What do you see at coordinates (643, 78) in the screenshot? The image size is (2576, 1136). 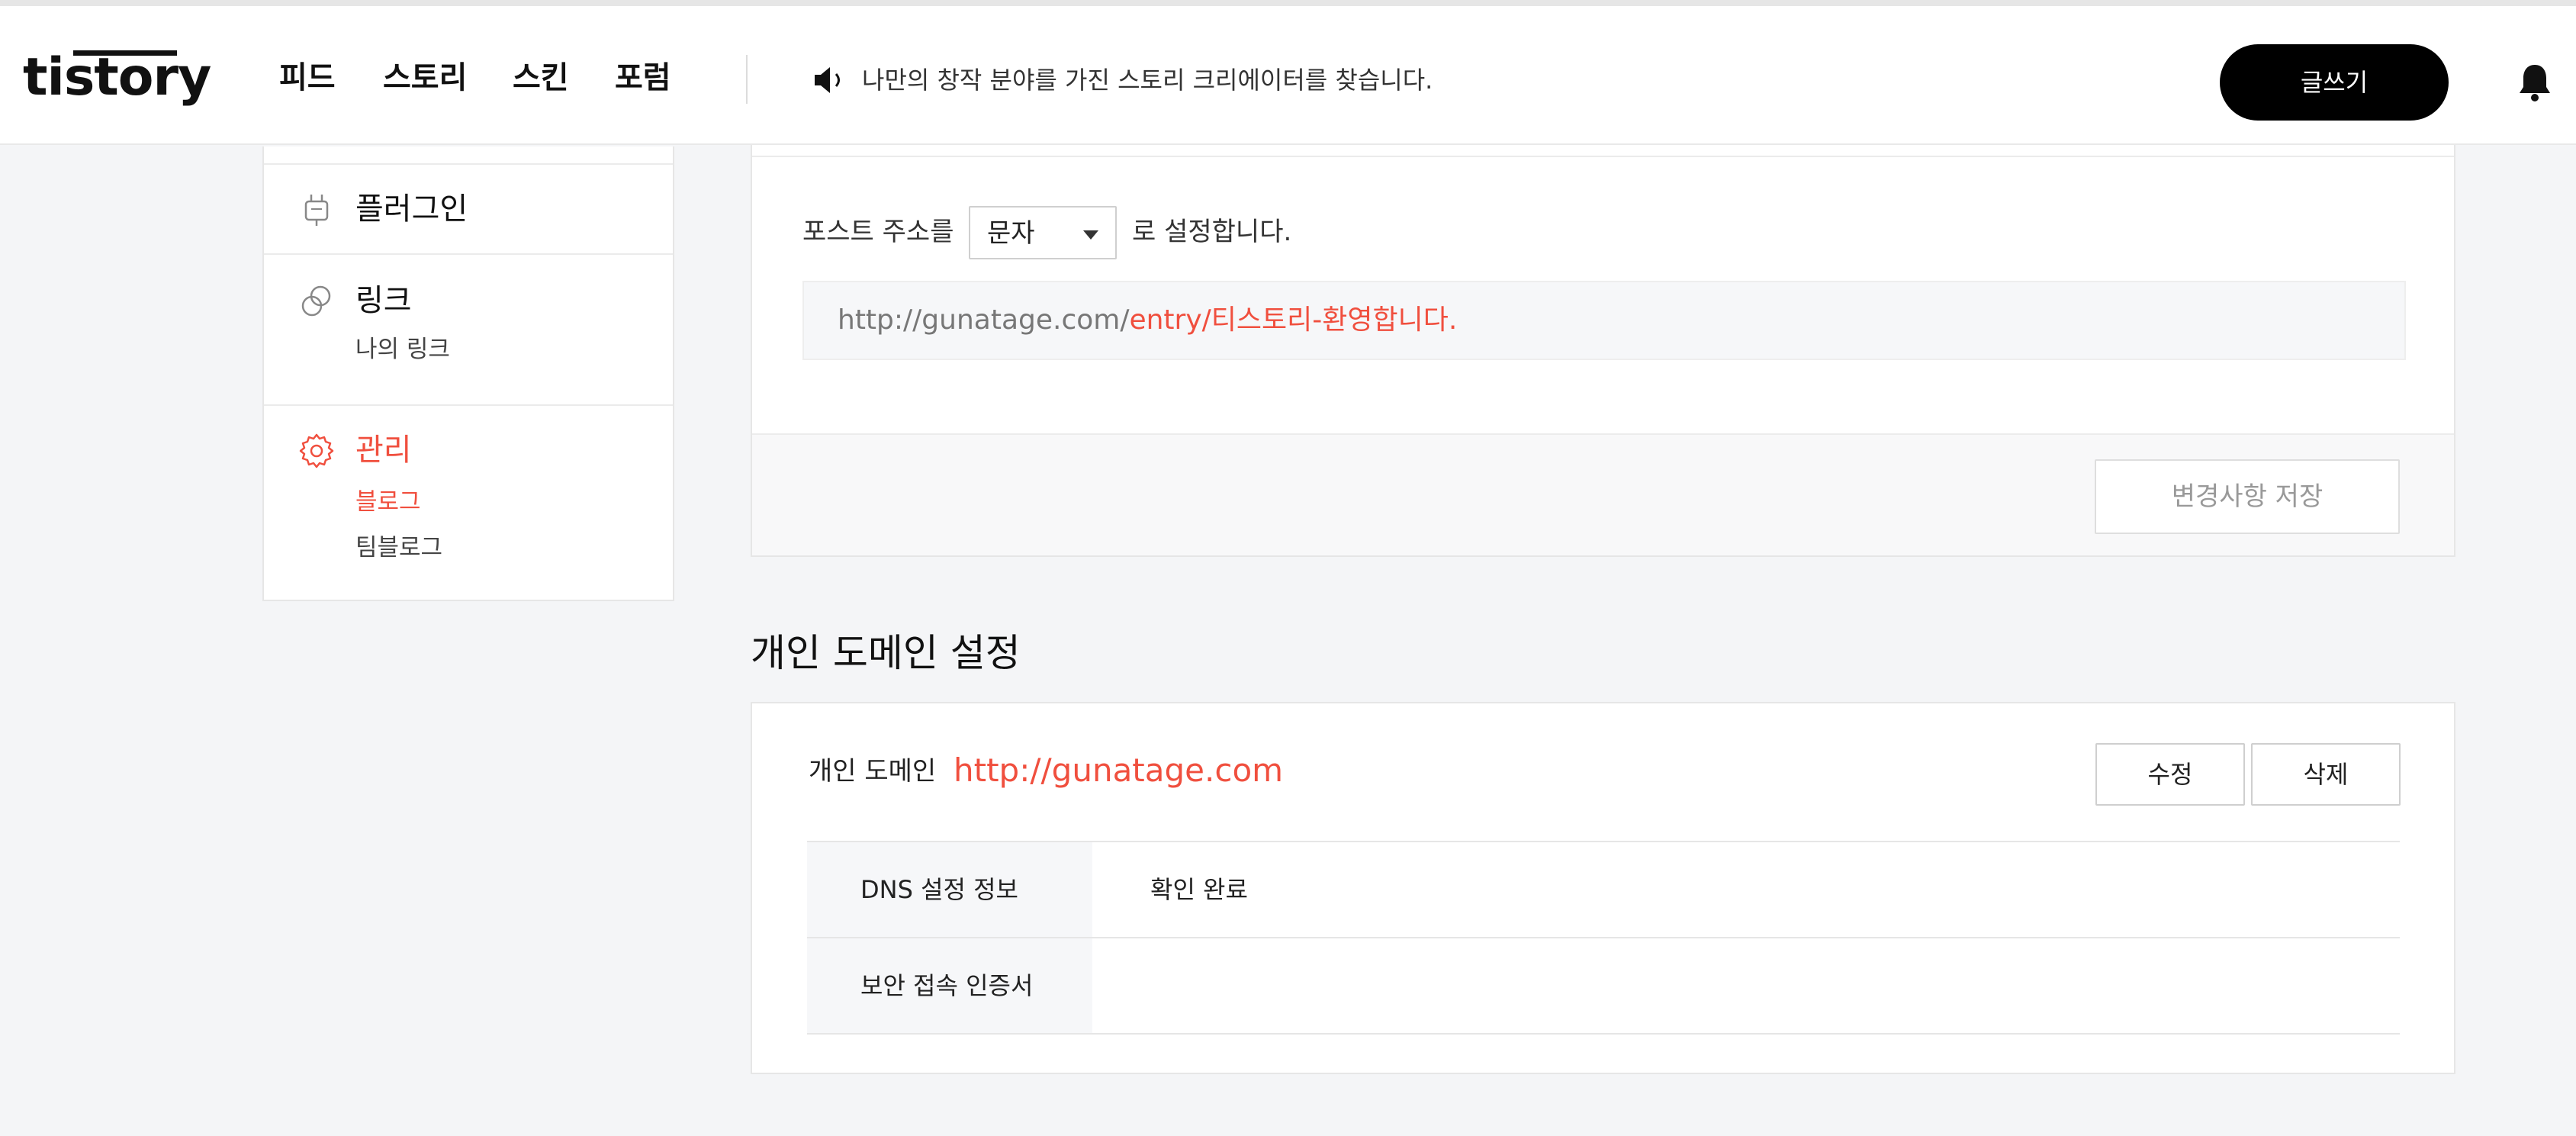 I see `nav-forum: 포럼` at bounding box center [643, 78].